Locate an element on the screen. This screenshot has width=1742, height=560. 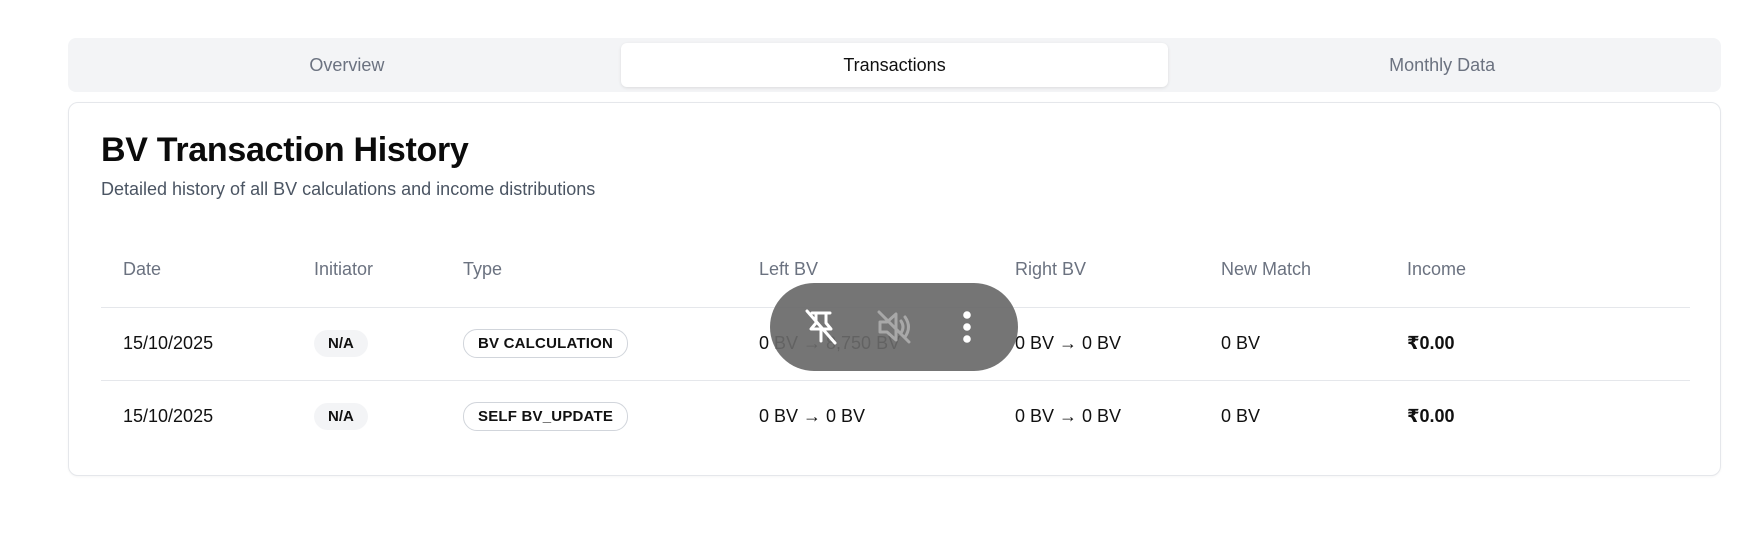
type-badge: SELF BV_UPDATE is located at coordinates (546, 417).